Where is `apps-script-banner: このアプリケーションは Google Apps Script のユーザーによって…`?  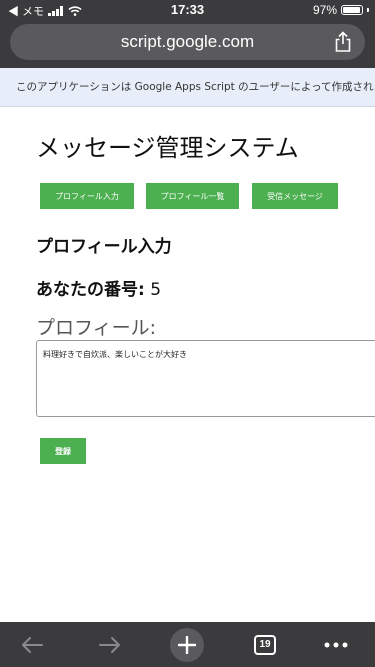
apps-script-banner: このアプリケーションは Google Apps Script のユーザーによって… is located at coordinates (187, 87).